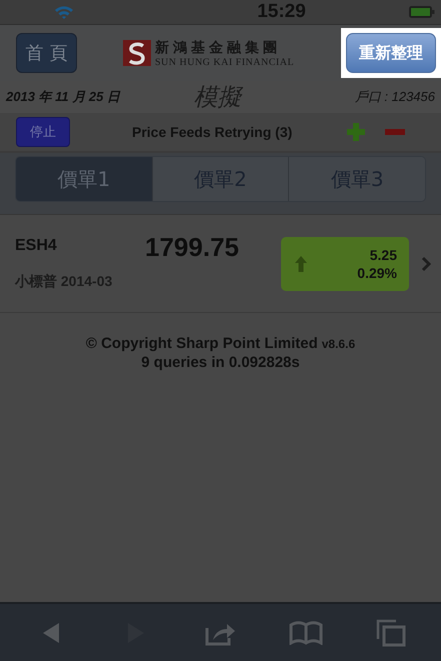 The width and height of the screenshot is (441, 661). Describe the element at coordinates (46, 53) in the screenshot. I see `home-button: 首 頁` at that location.